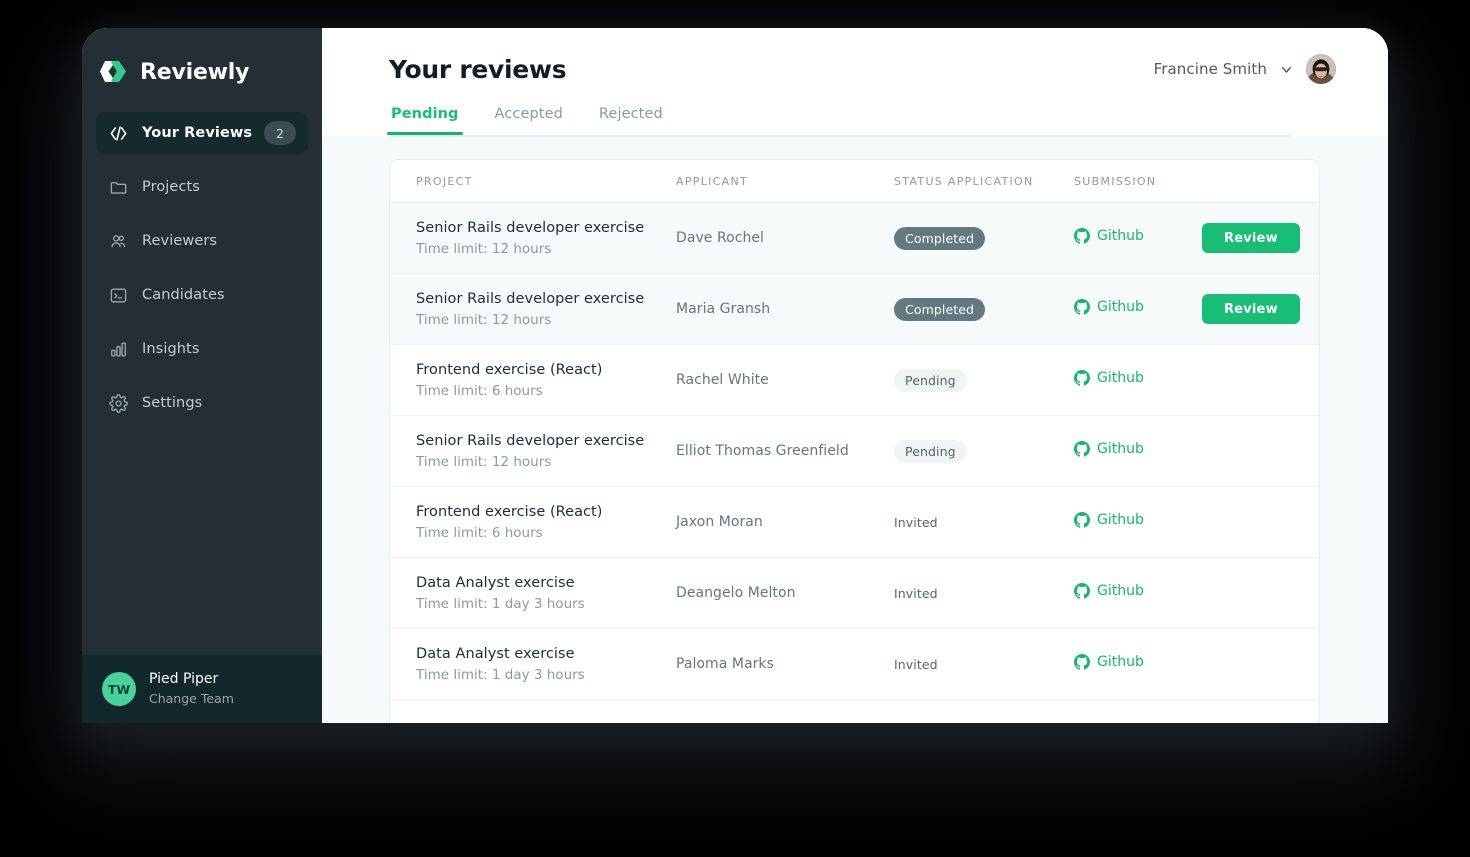  Describe the element at coordinates (1321, 69) in the screenshot. I see `avatar` at that location.